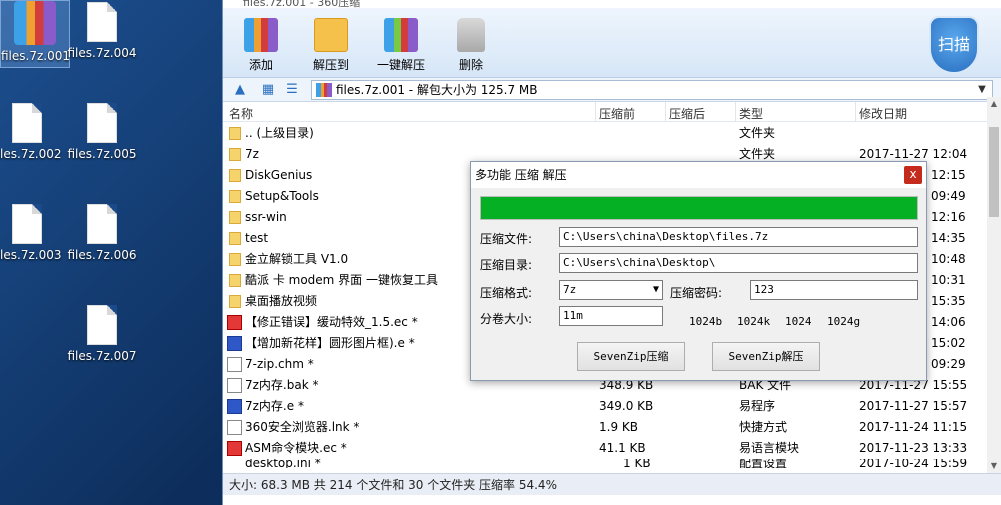  What do you see at coordinates (302, 427) in the screenshot?
I see `row-name: 360安全浏览器.lnk *` at bounding box center [302, 427].